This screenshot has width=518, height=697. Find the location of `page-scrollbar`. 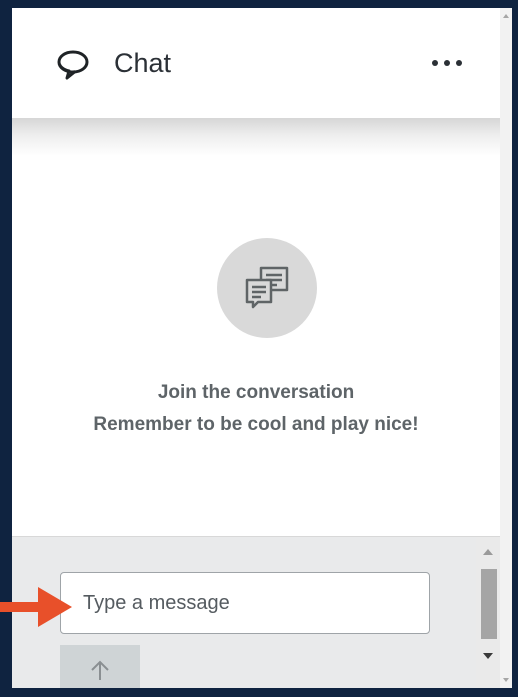

page-scrollbar is located at coordinates (506, 348).